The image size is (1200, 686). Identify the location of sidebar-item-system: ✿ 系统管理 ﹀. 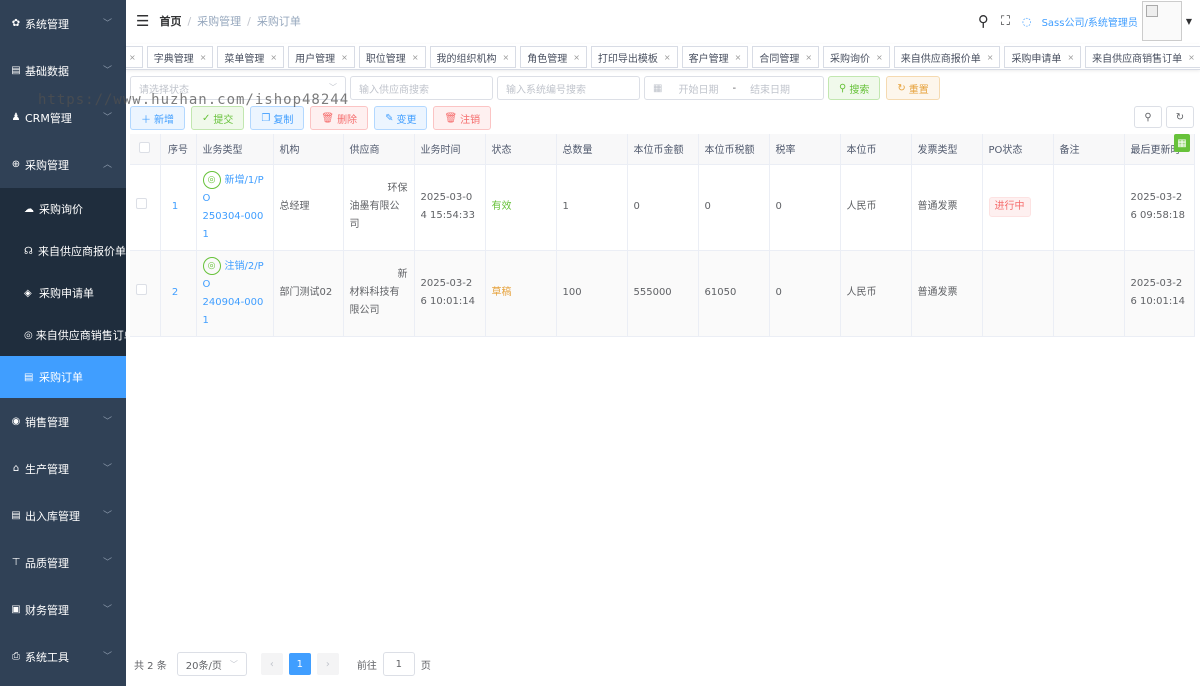
(63, 23).